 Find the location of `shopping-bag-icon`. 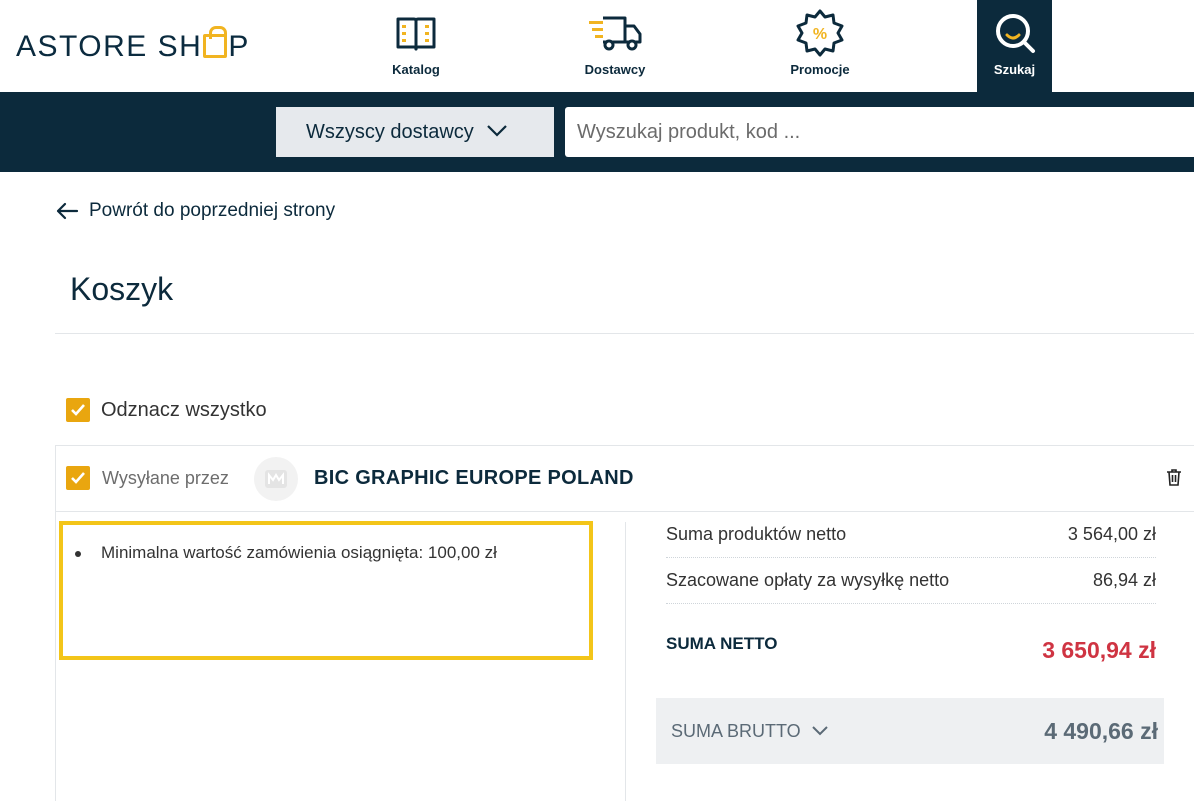

shopping-bag-icon is located at coordinates (215, 42).